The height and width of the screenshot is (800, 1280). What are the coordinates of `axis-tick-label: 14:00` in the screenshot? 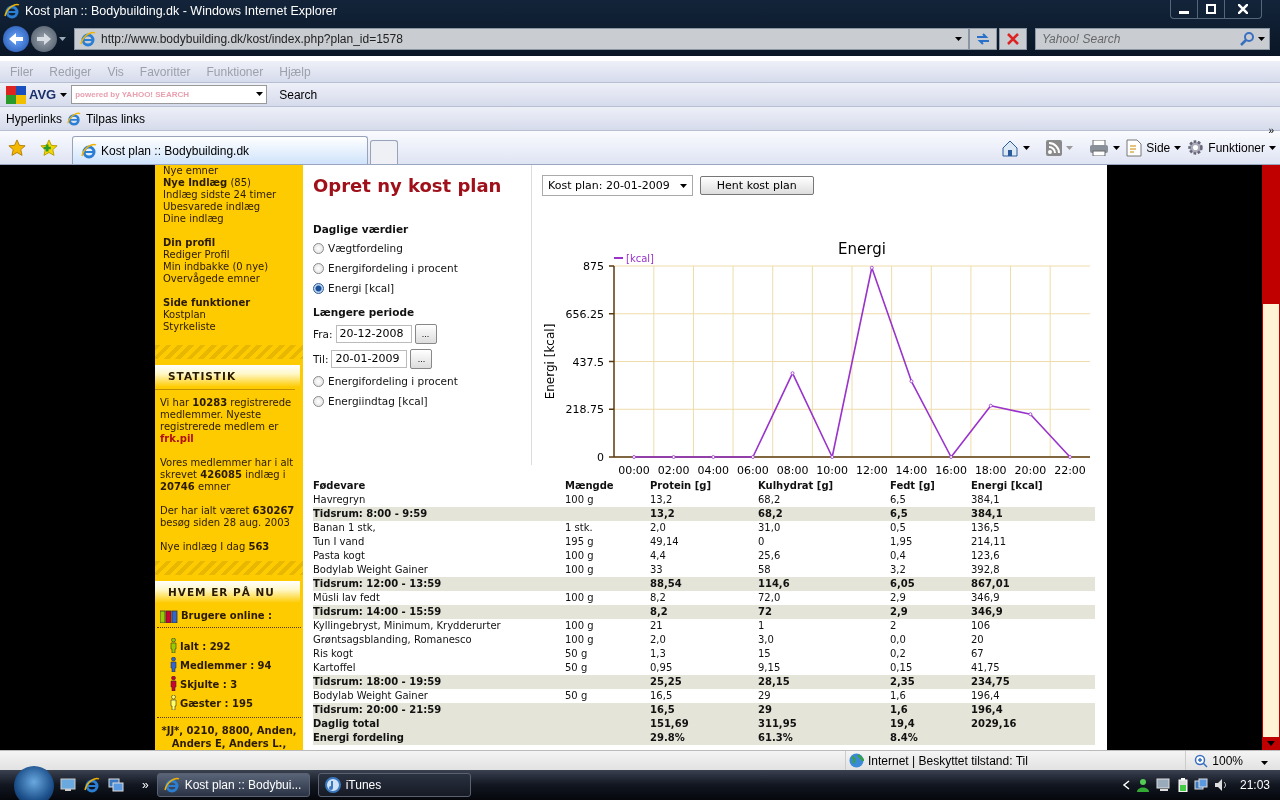 It's located at (911, 470).